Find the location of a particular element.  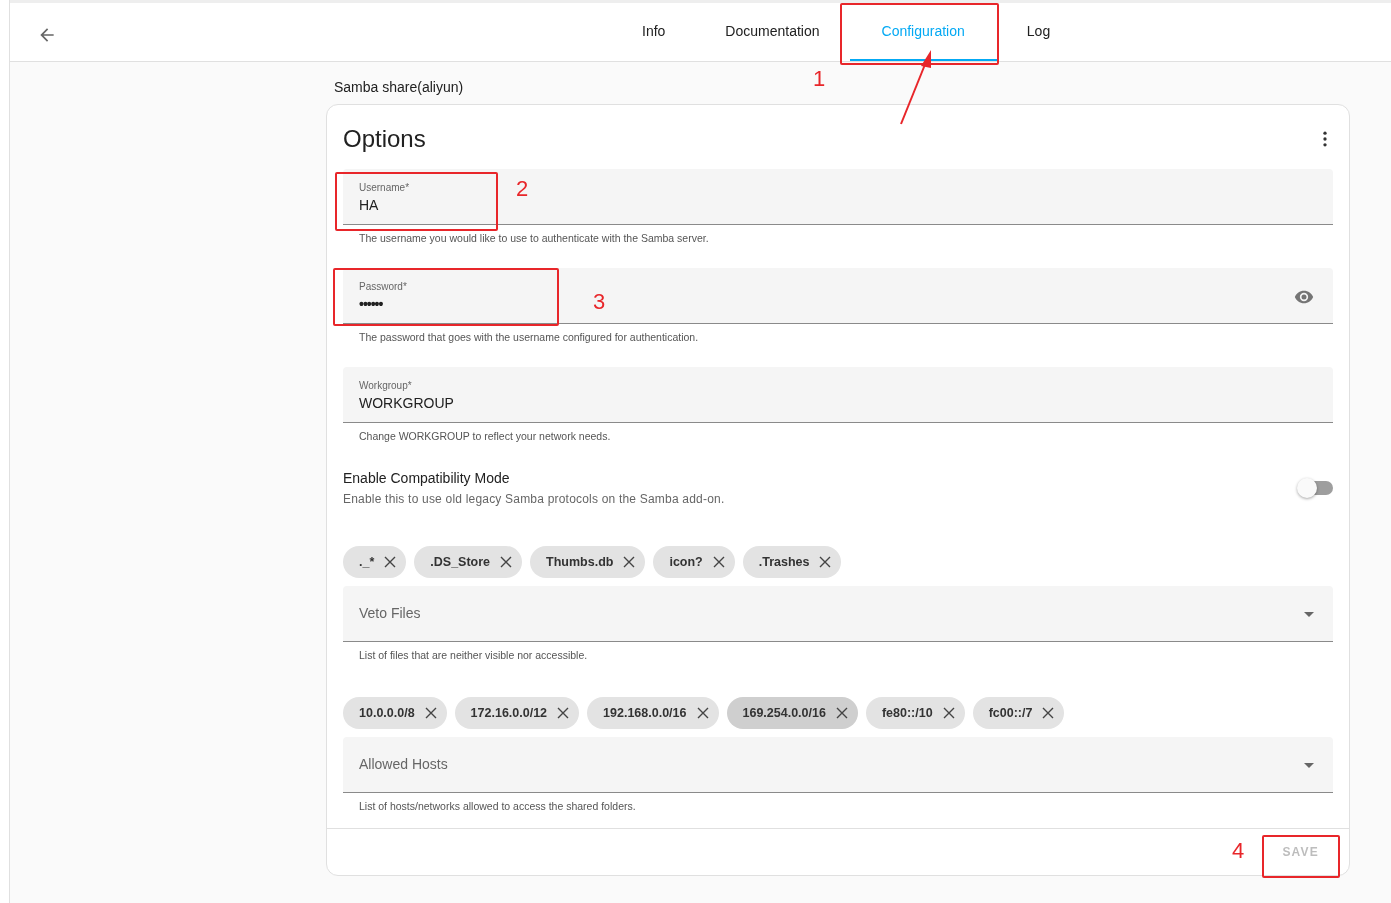

filter-chip: 10.0.0.0/8 is located at coordinates (395, 713).